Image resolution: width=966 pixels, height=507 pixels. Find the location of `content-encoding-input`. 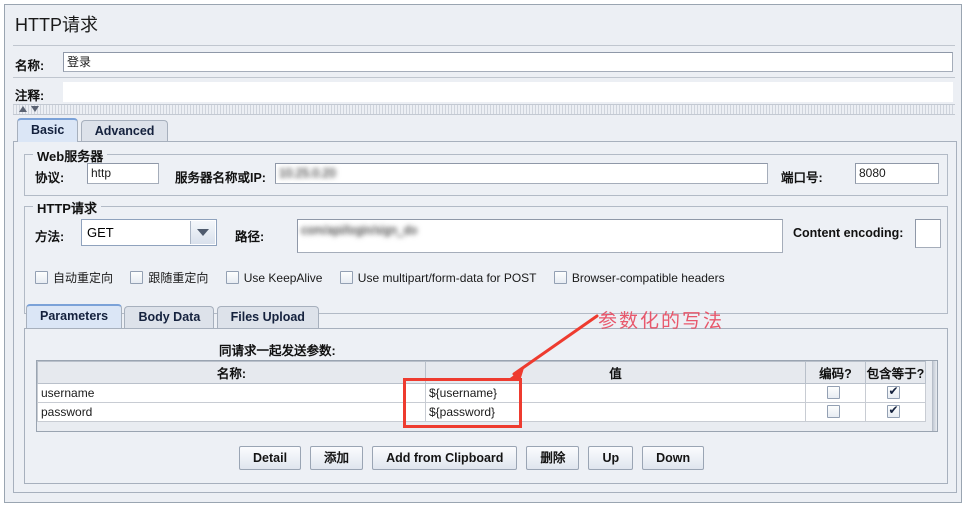

content-encoding-input is located at coordinates (928, 233).